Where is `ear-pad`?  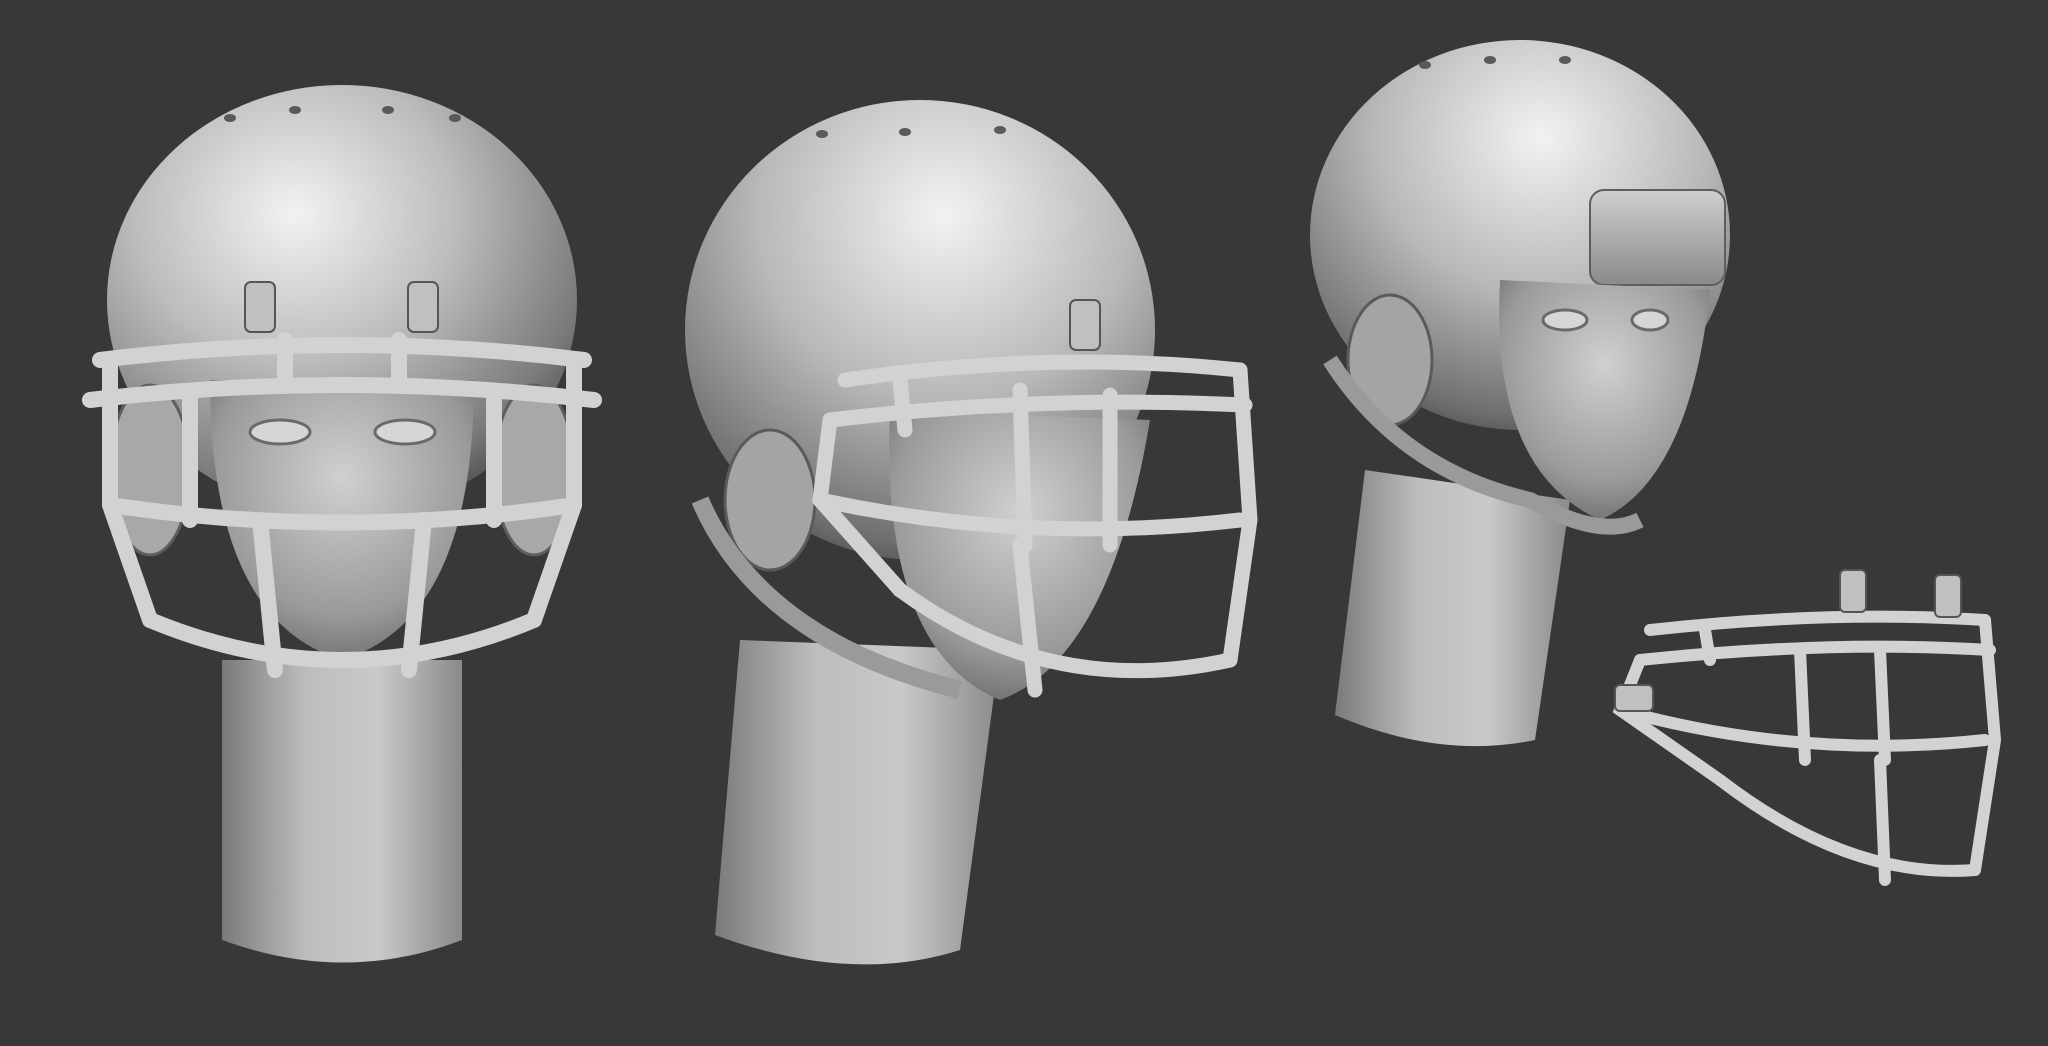
ear-pad is located at coordinates (770, 500).